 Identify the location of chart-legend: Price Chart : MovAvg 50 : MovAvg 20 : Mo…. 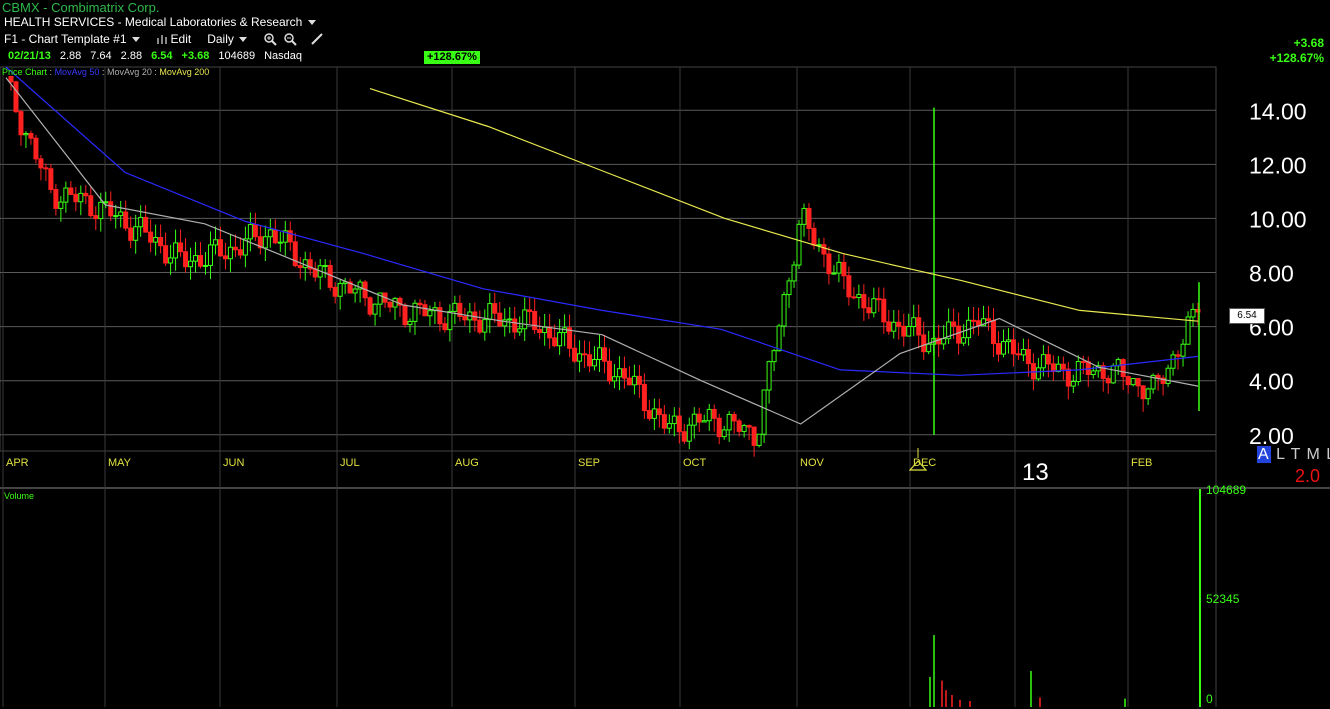
(105, 72).